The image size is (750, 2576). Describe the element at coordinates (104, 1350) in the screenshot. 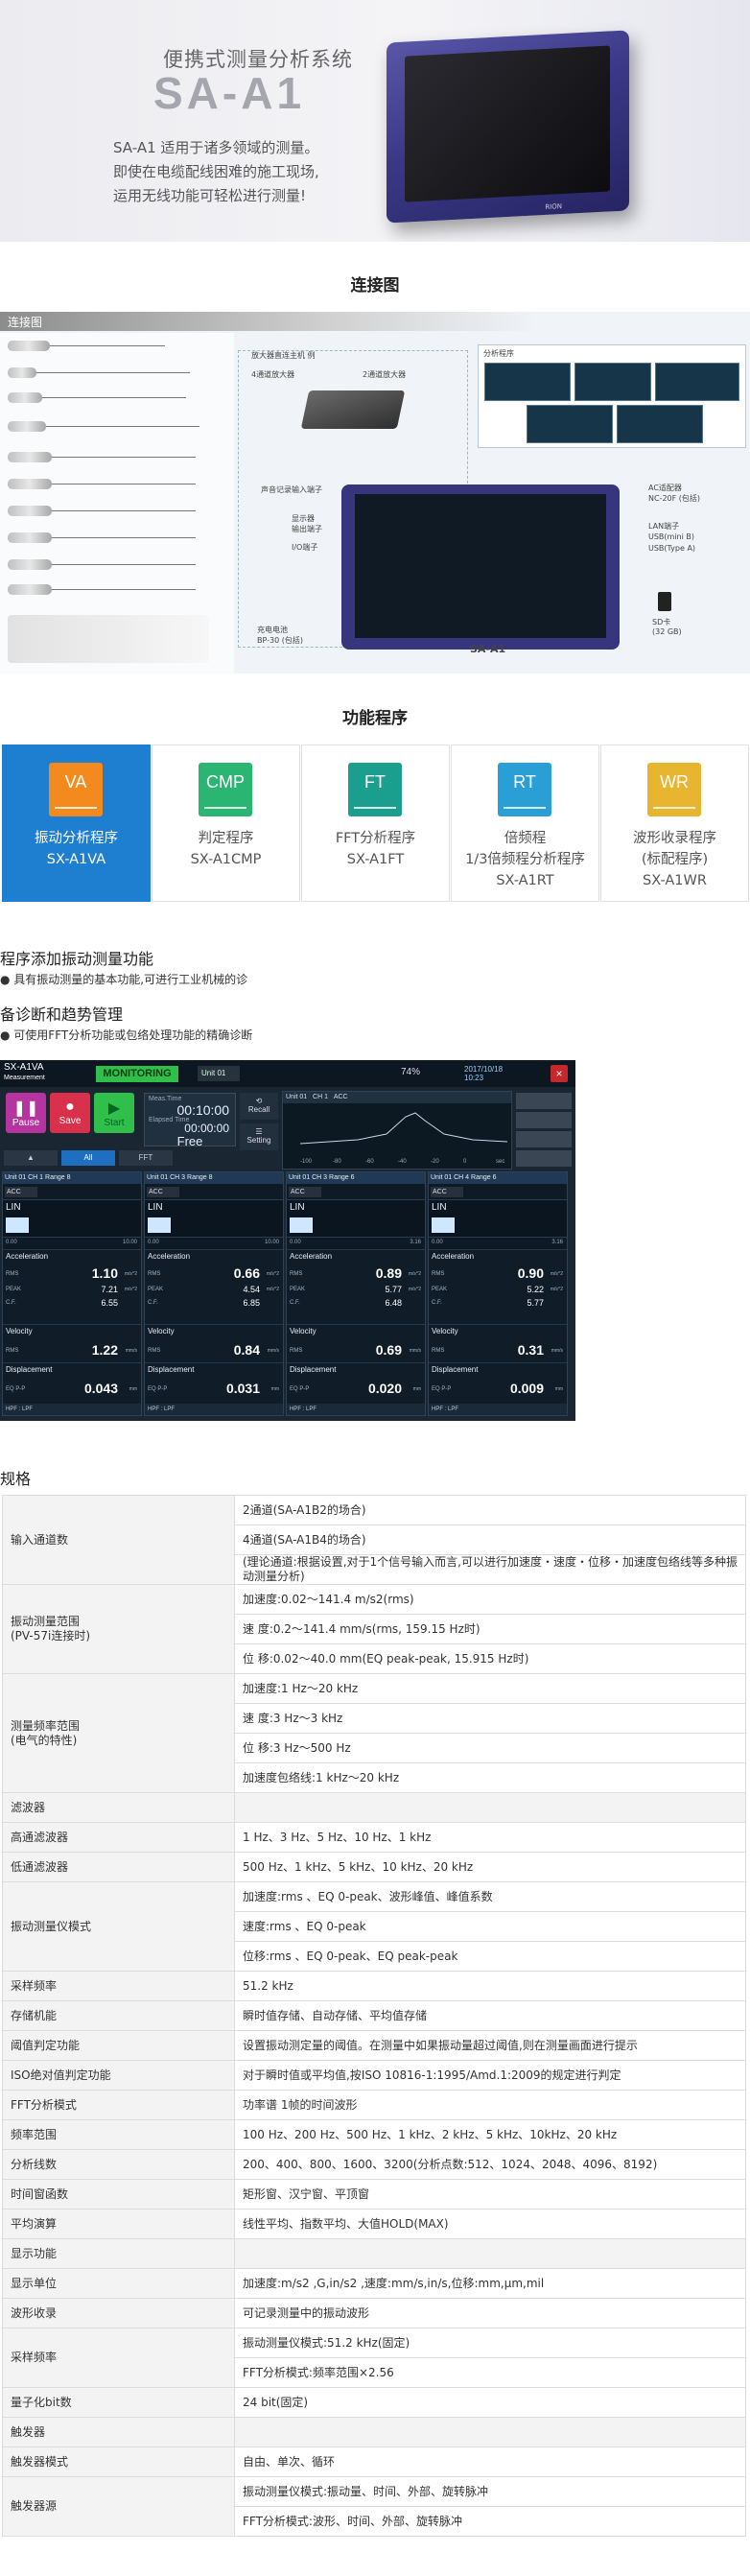

I see `vel-rms-value: 1.22` at that location.